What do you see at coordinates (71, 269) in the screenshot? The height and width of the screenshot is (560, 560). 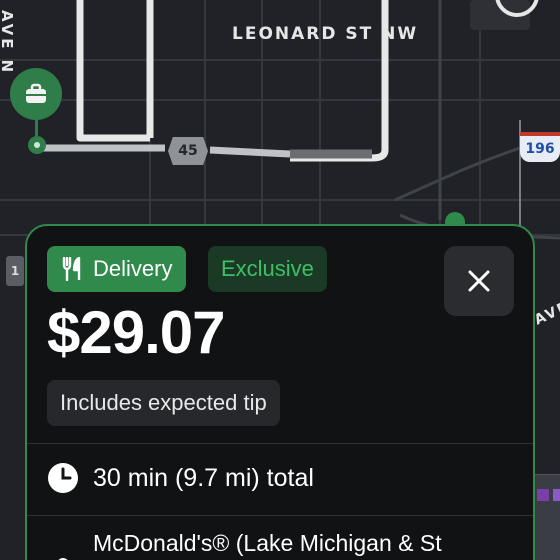 I see `fork-knife-icon` at bounding box center [71, 269].